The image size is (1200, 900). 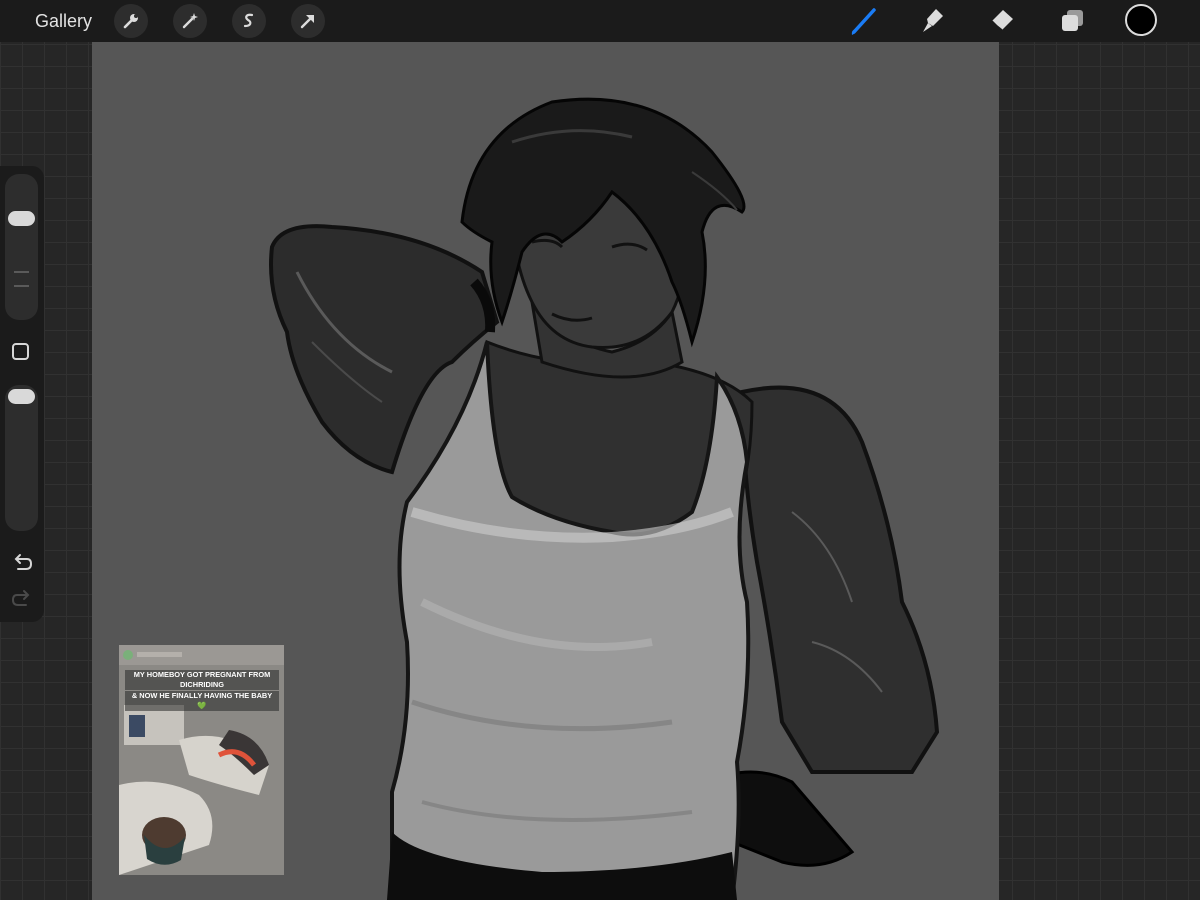 I want to click on opacity-thumb, so click(x=21, y=396).